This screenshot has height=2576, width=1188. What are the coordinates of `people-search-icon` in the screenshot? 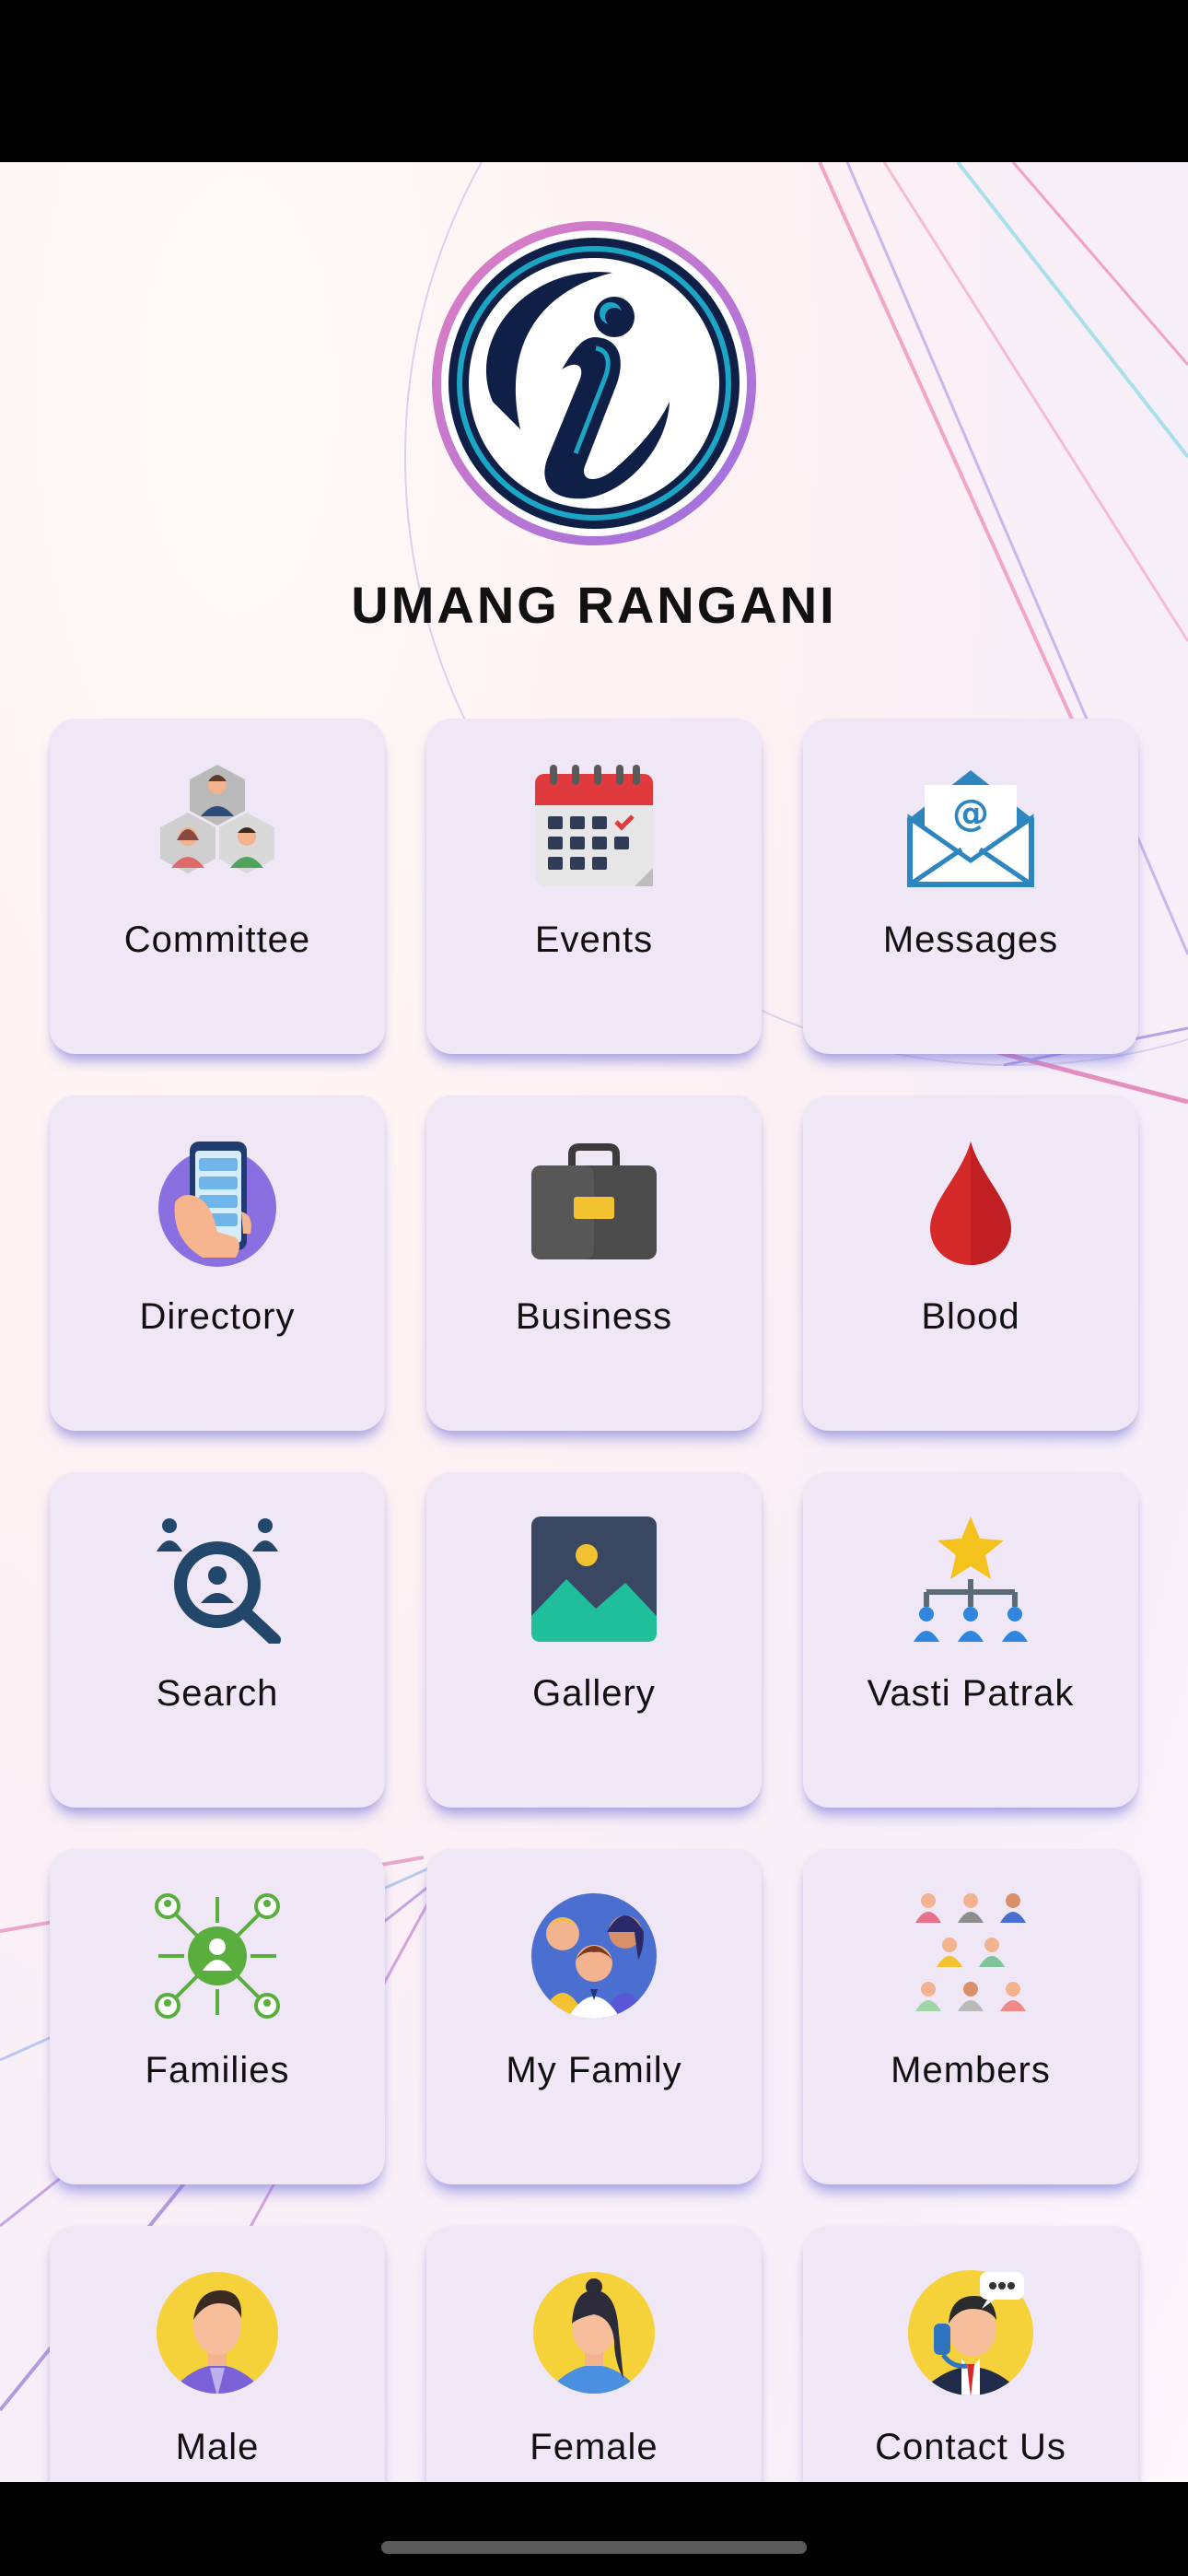 It's located at (218, 1579).